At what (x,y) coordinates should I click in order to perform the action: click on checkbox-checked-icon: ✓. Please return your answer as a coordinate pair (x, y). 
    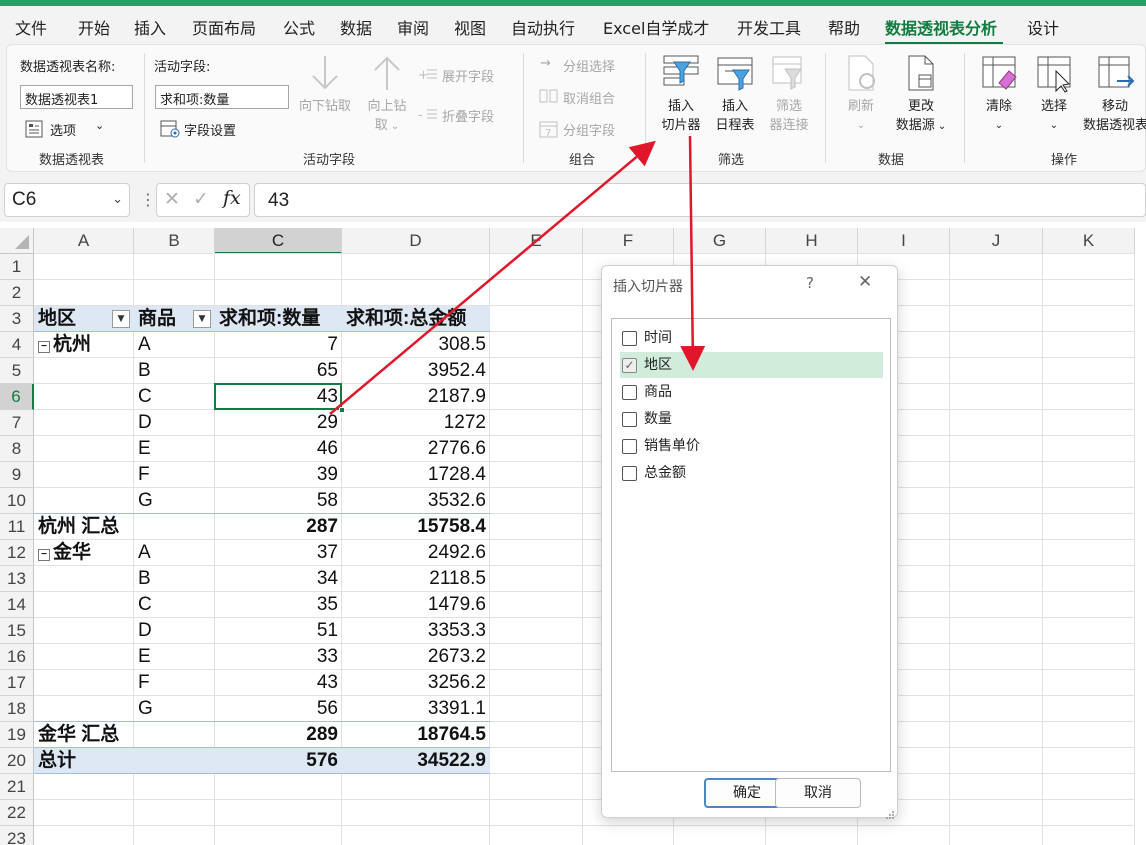
    Looking at the image, I should click on (629, 365).